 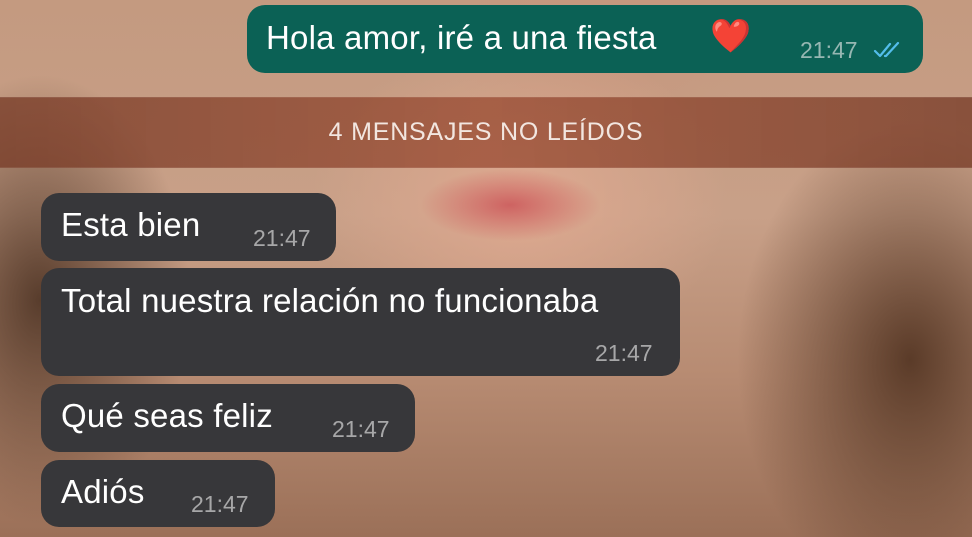 What do you see at coordinates (167, 415) in the screenshot?
I see `message-text: Qué seas feliz` at bounding box center [167, 415].